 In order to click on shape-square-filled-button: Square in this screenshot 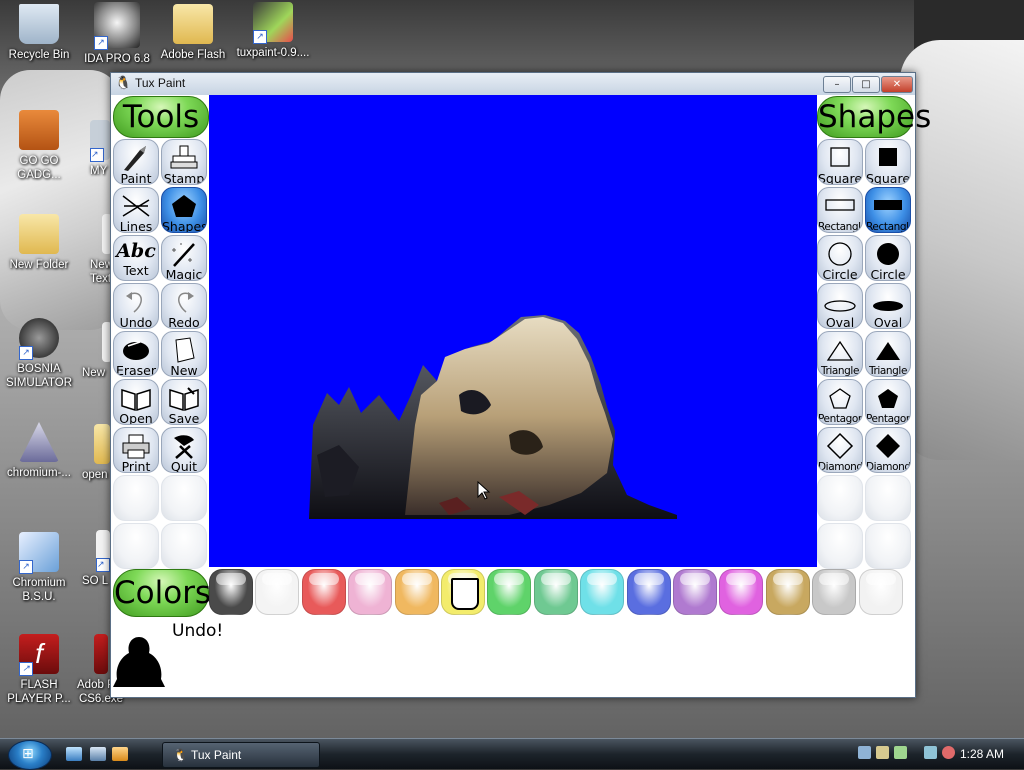, I will do `click(888, 162)`.